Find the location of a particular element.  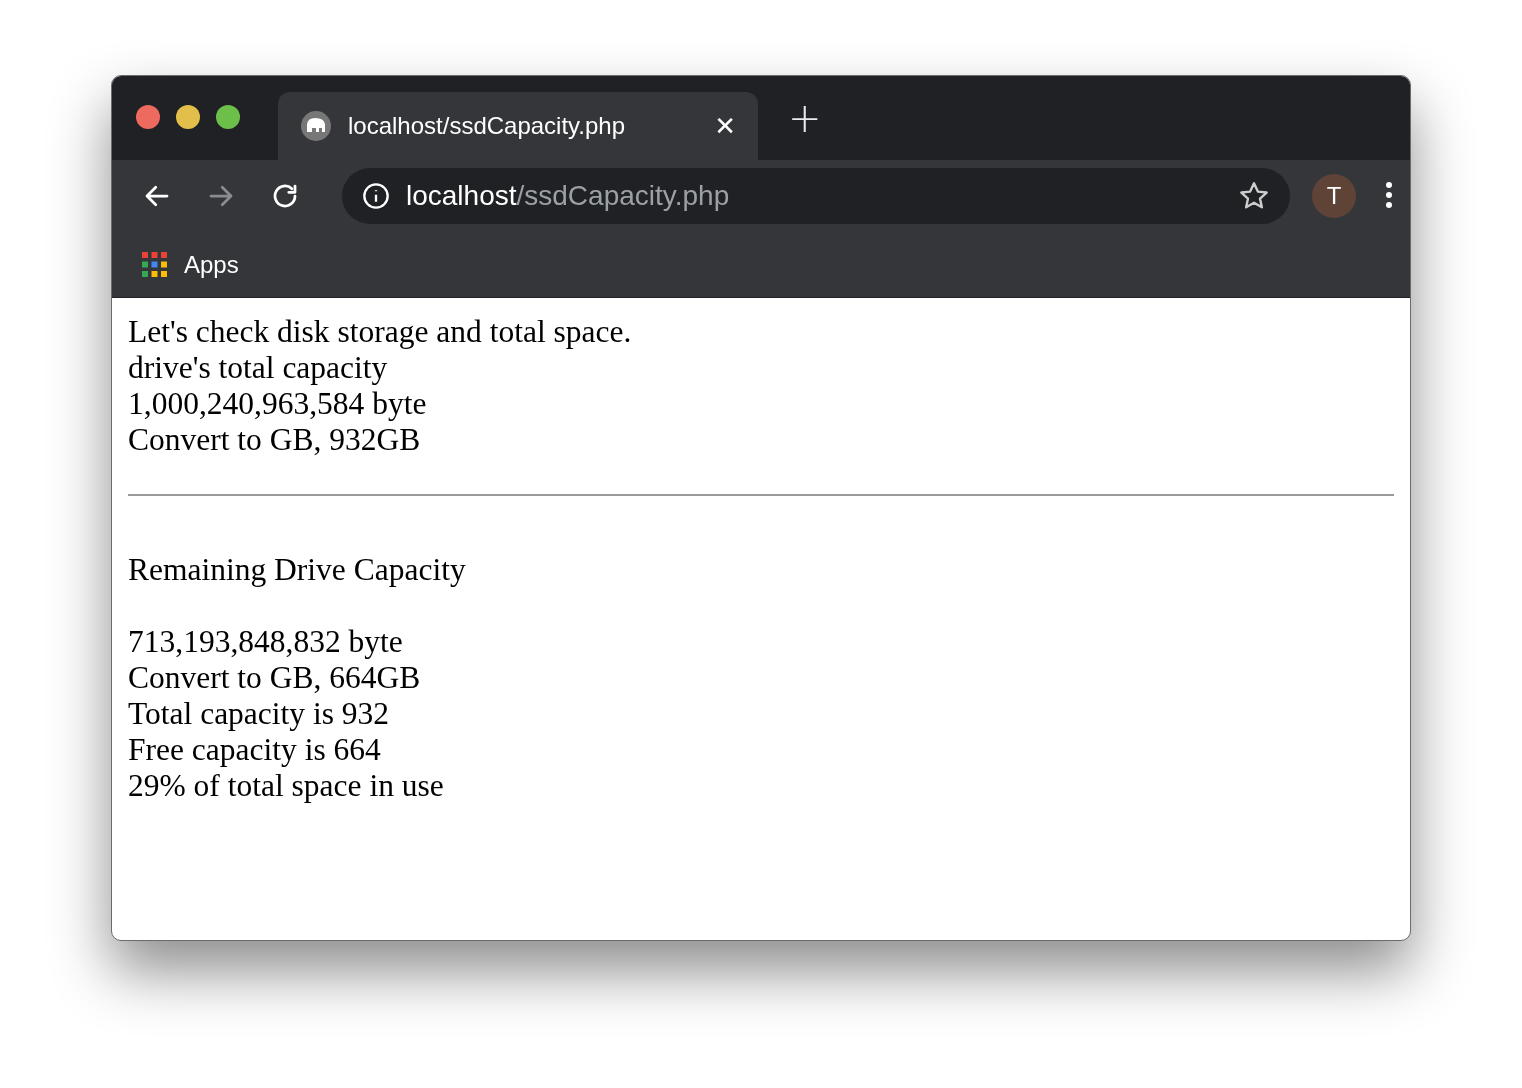

apps-grid-icon is located at coordinates (155, 264).